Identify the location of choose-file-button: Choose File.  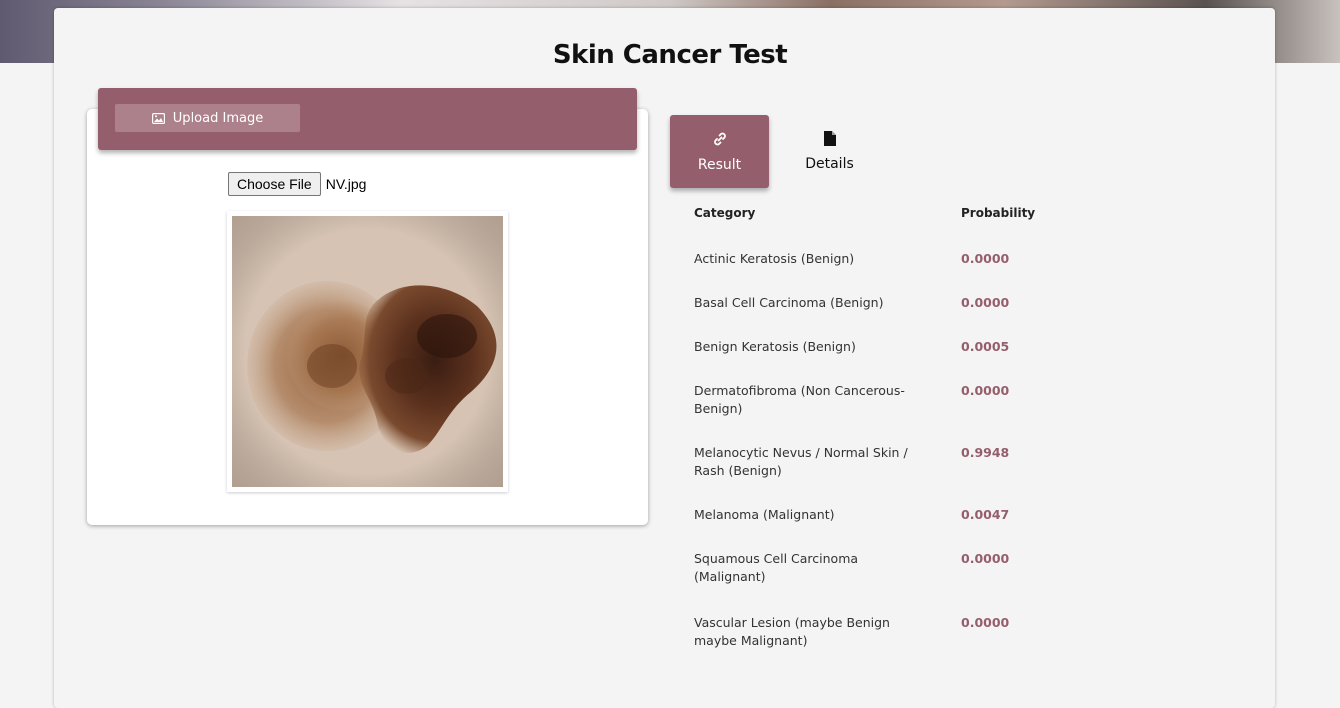
(274, 184).